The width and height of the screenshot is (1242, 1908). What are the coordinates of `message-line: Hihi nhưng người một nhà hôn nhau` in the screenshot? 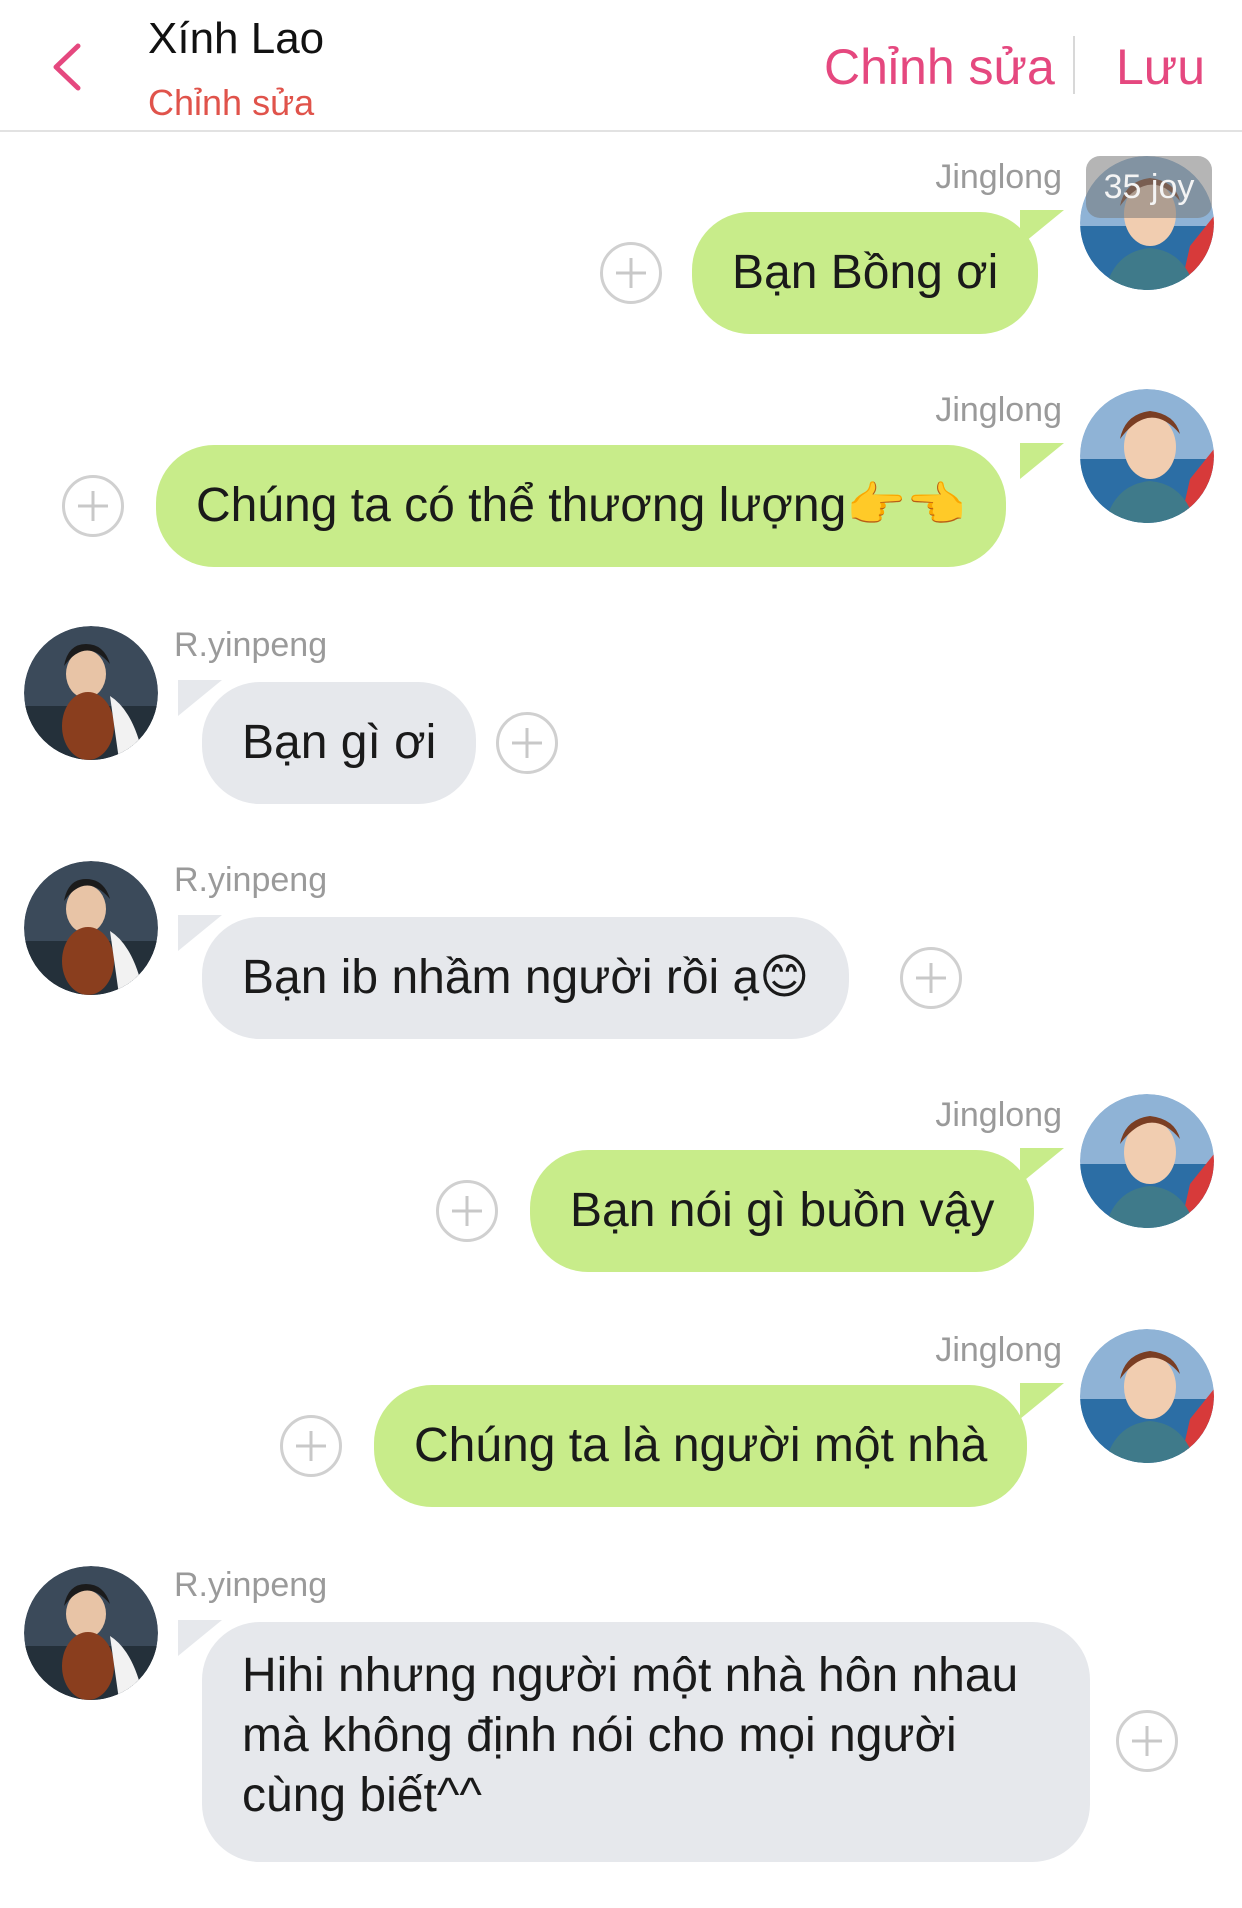 It's located at (630, 1675).